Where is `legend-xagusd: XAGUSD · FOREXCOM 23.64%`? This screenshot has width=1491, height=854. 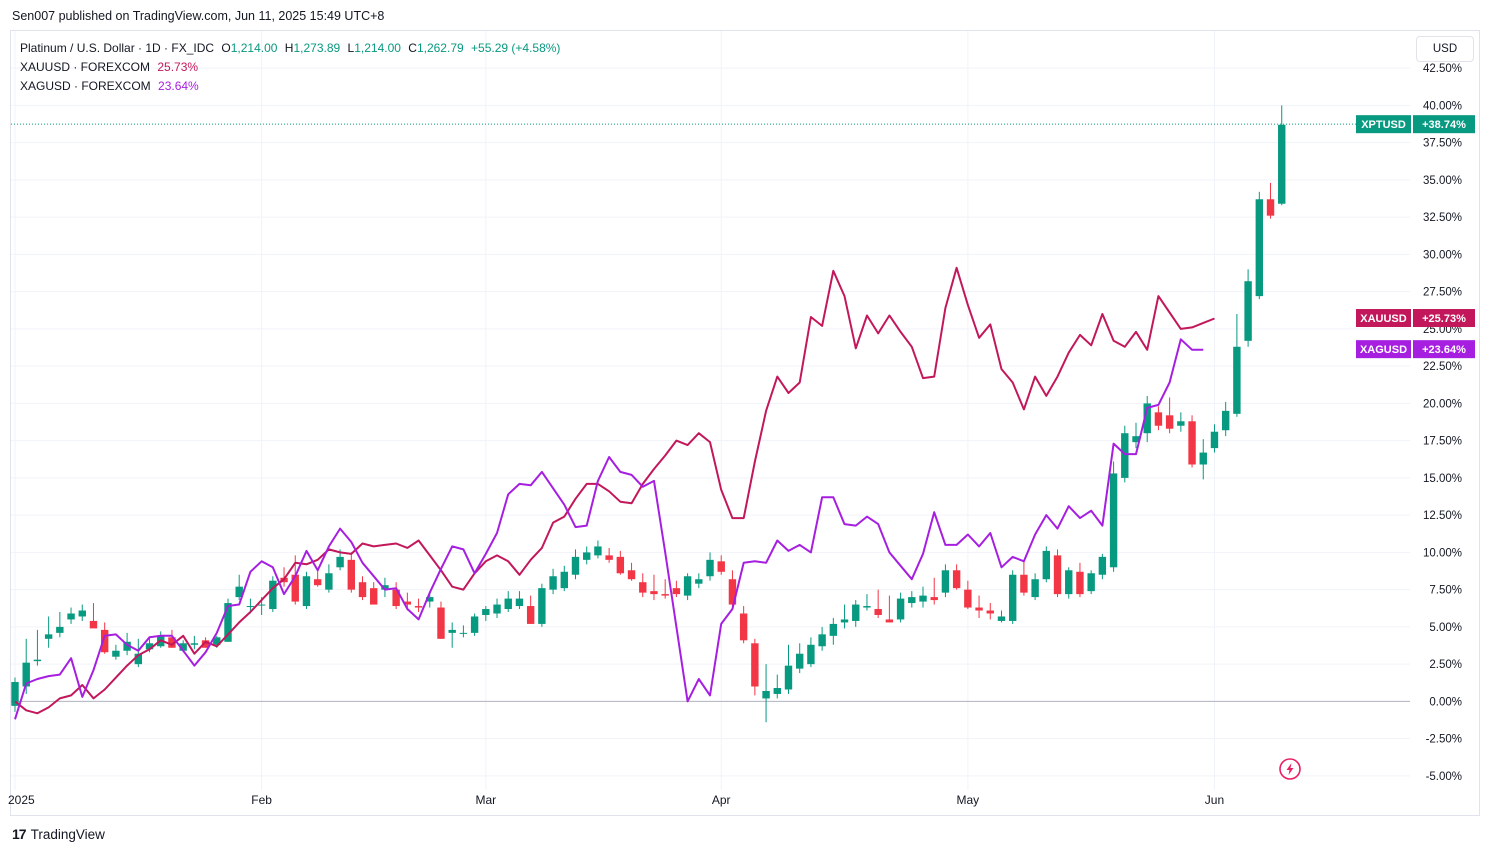 legend-xagusd: XAGUSD · FOREXCOM 23.64% is located at coordinates (290, 86).